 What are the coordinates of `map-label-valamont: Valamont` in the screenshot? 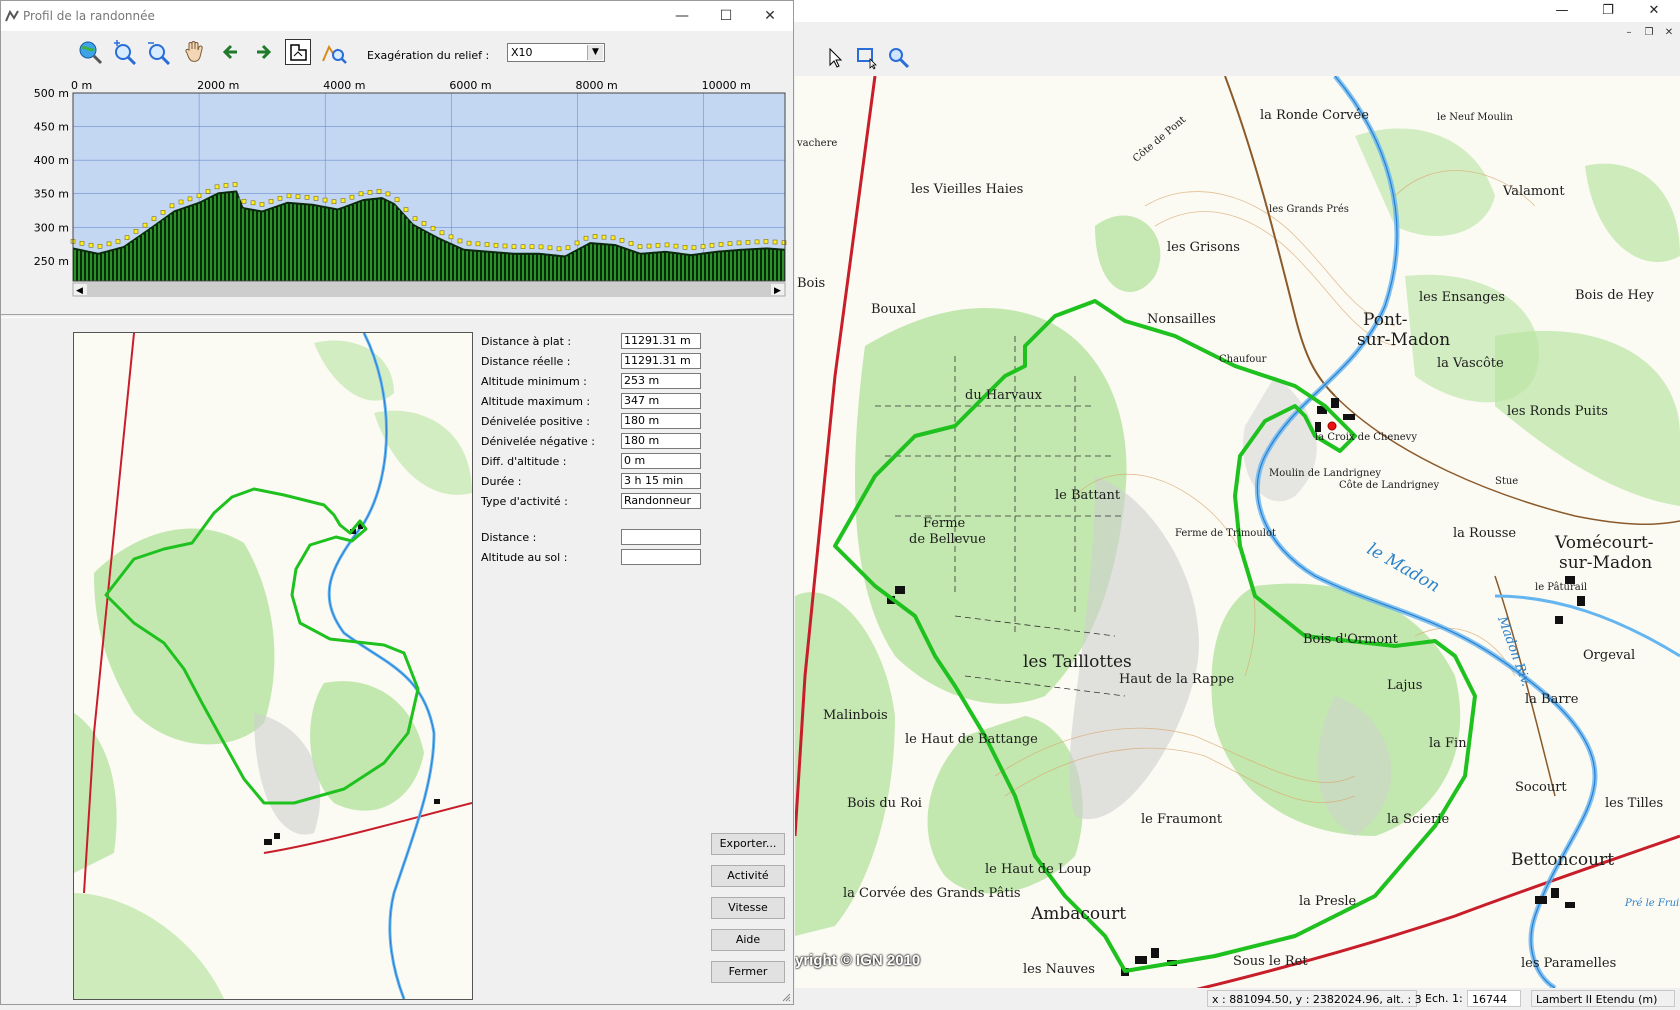 It's located at (1534, 191).